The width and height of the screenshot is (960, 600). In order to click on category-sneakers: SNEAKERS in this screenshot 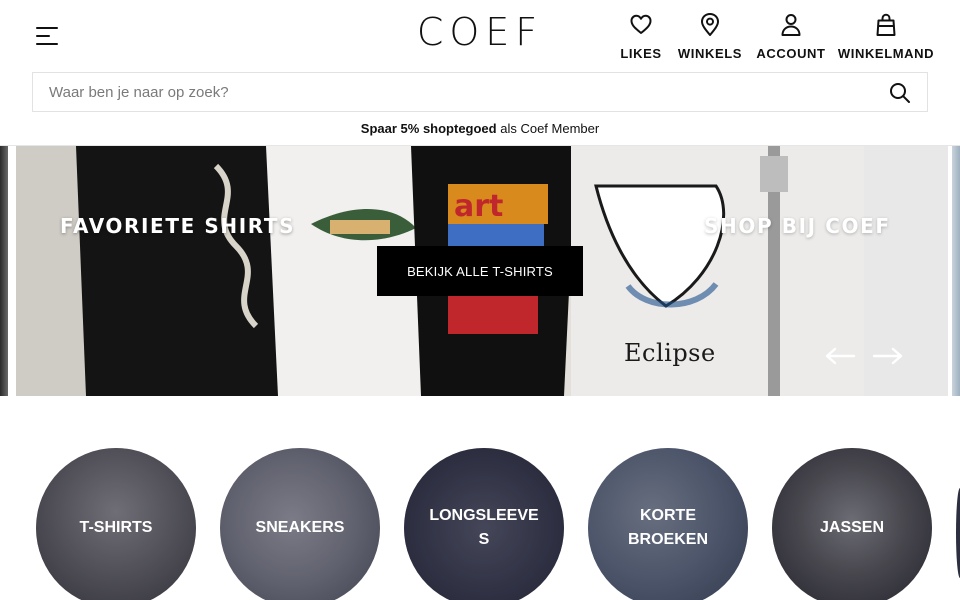, I will do `click(300, 524)`.